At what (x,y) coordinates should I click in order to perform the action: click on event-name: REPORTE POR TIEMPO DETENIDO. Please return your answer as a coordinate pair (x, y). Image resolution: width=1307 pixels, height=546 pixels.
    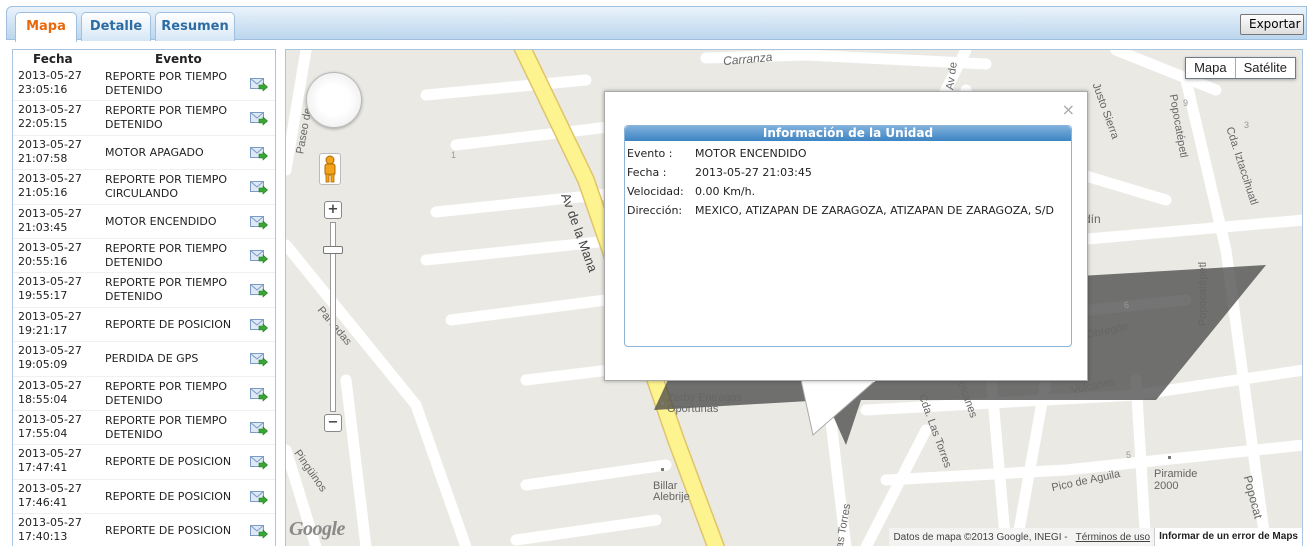
    Looking at the image, I should click on (175, 394).